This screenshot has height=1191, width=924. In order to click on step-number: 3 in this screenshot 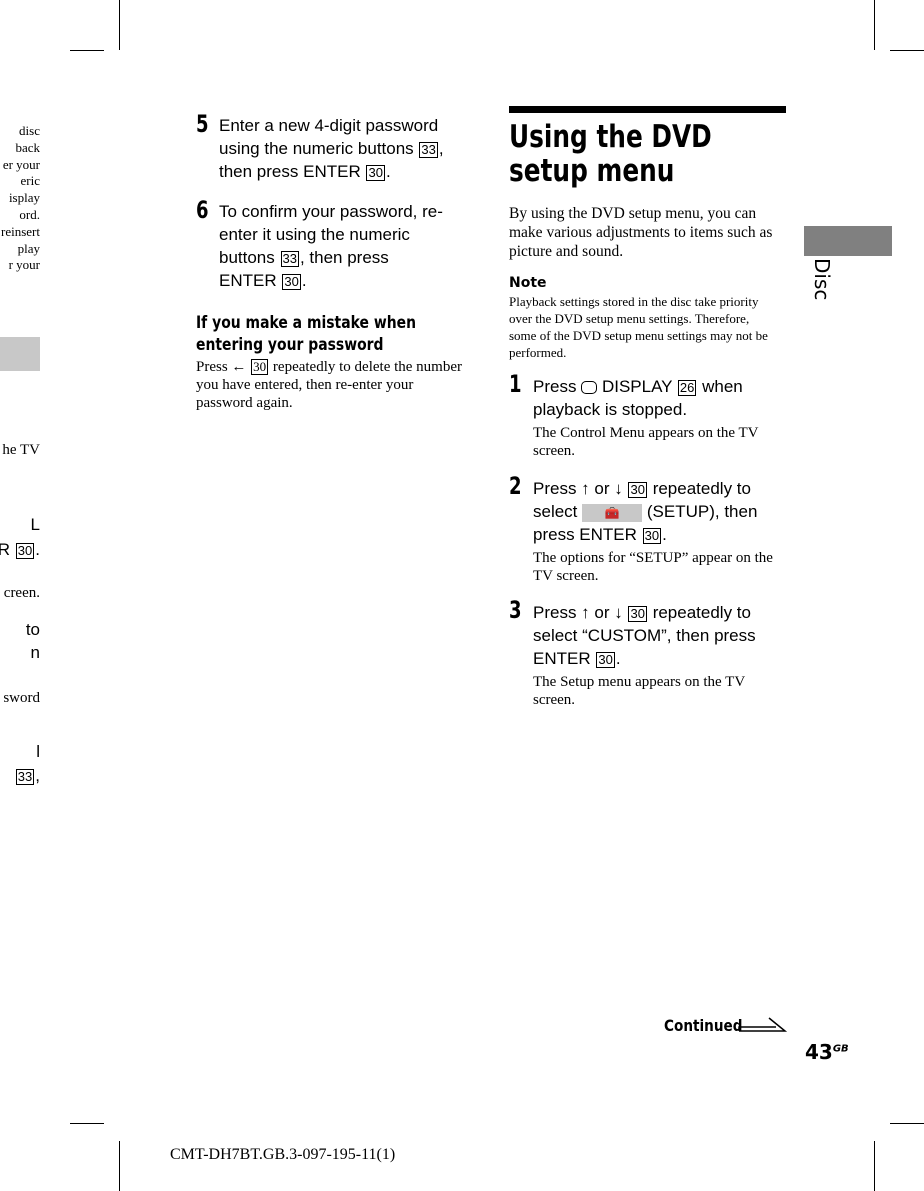, I will do `click(515, 610)`.